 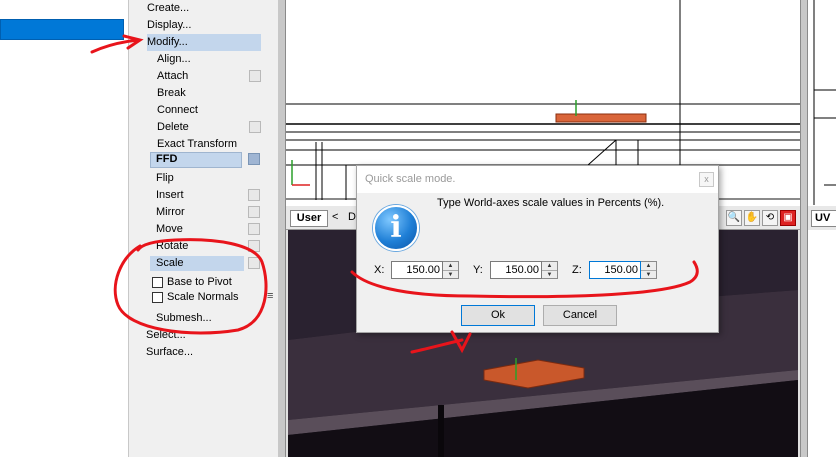 What do you see at coordinates (734, 218) in the screenshot?
I see `search-icon: 🔍` at bounding box center [734, 218].